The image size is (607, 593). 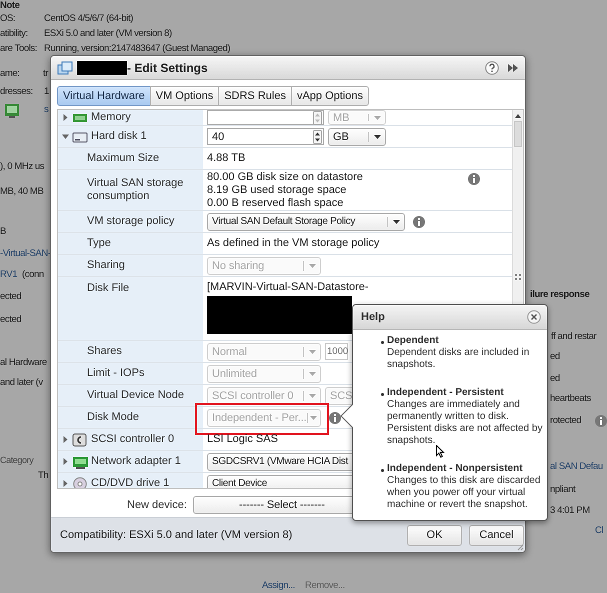 I want to click on background-text: al Hardware, so click(x=23, y=362).